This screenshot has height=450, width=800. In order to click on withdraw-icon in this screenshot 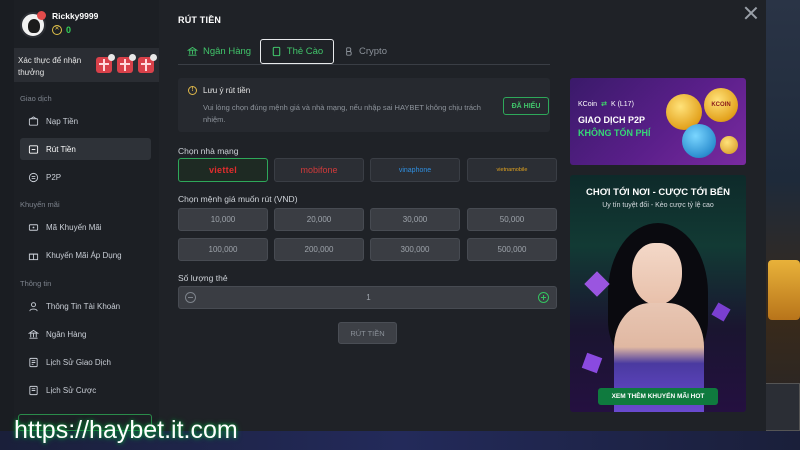, I will do `click(33, 149)`.